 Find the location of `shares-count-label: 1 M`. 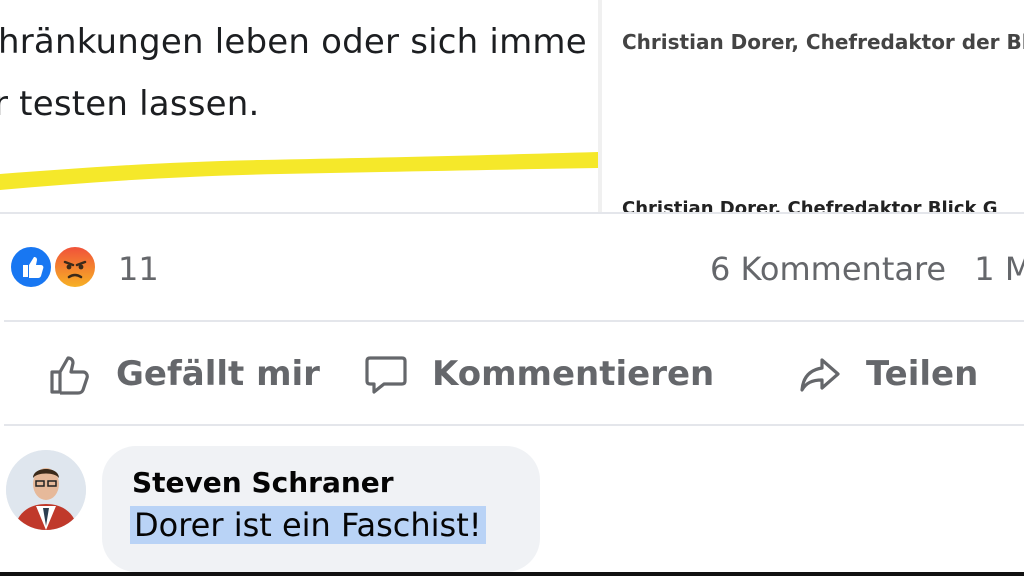

shares-count-label: 1 M is located at coordinates (999, 269).